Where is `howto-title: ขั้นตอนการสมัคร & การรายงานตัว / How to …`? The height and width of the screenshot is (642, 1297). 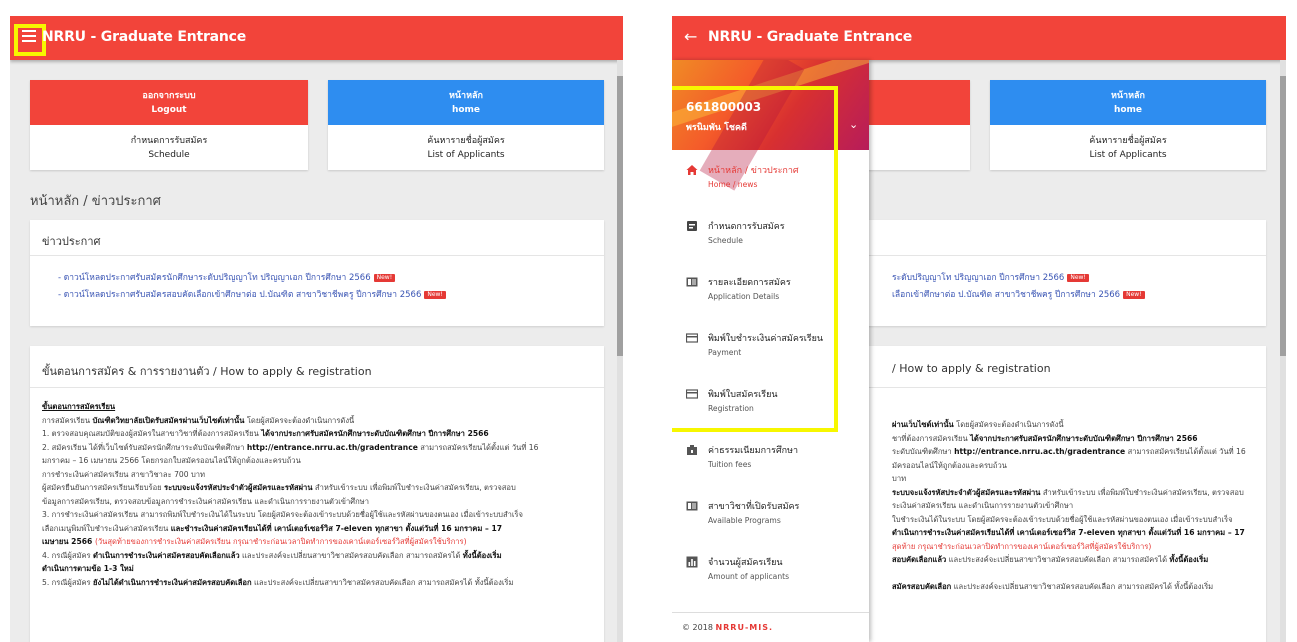
howto-title: ขั้นตอนการสมัคร & การรายงานตัว / How to … is located at coordinates (317, 367).